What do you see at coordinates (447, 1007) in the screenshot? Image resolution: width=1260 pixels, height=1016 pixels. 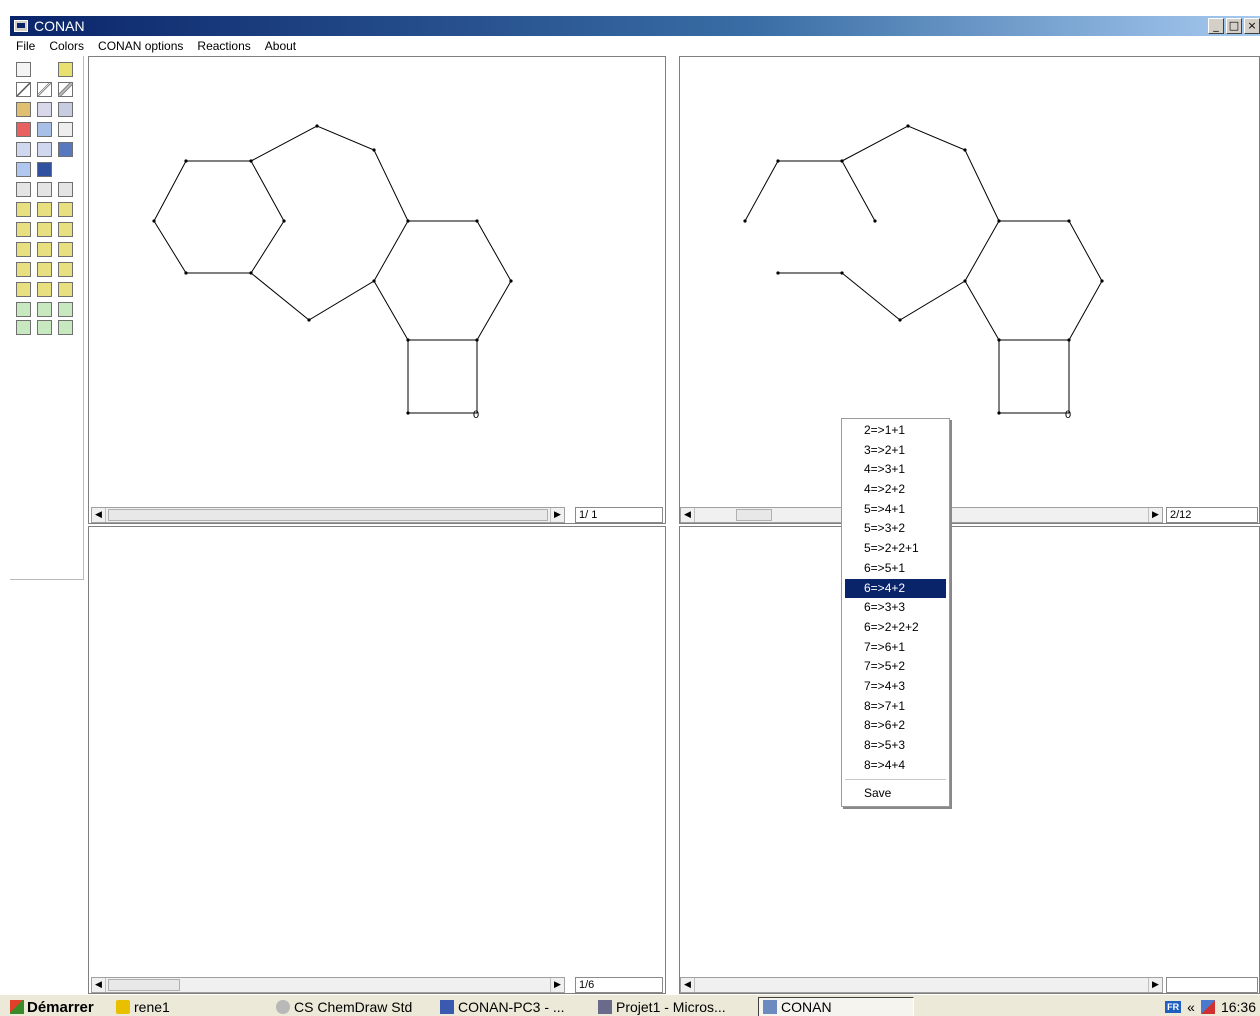 I see `document-icon` at bounding box center [447, 1007].